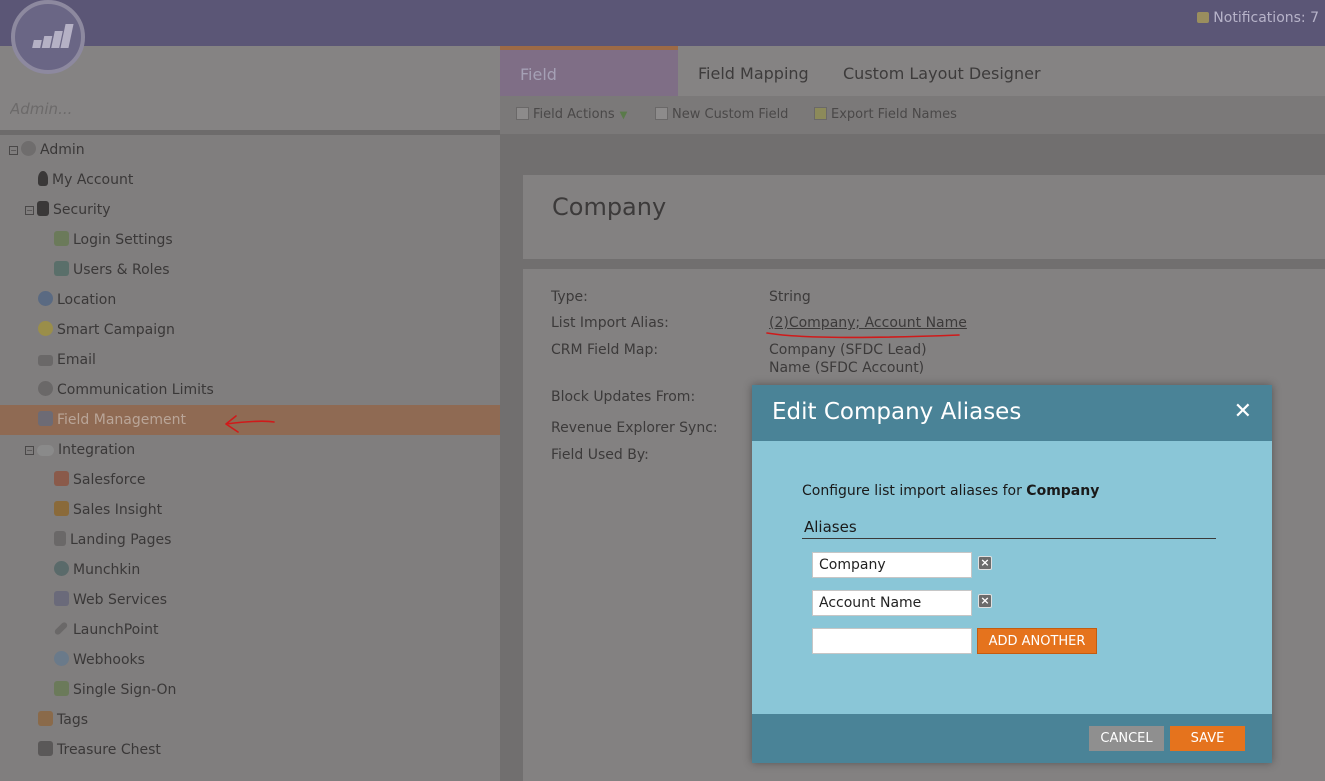 This screenshot has width=1325, height=781. I want to click on tree-item-location: Location, so click(250, 300).